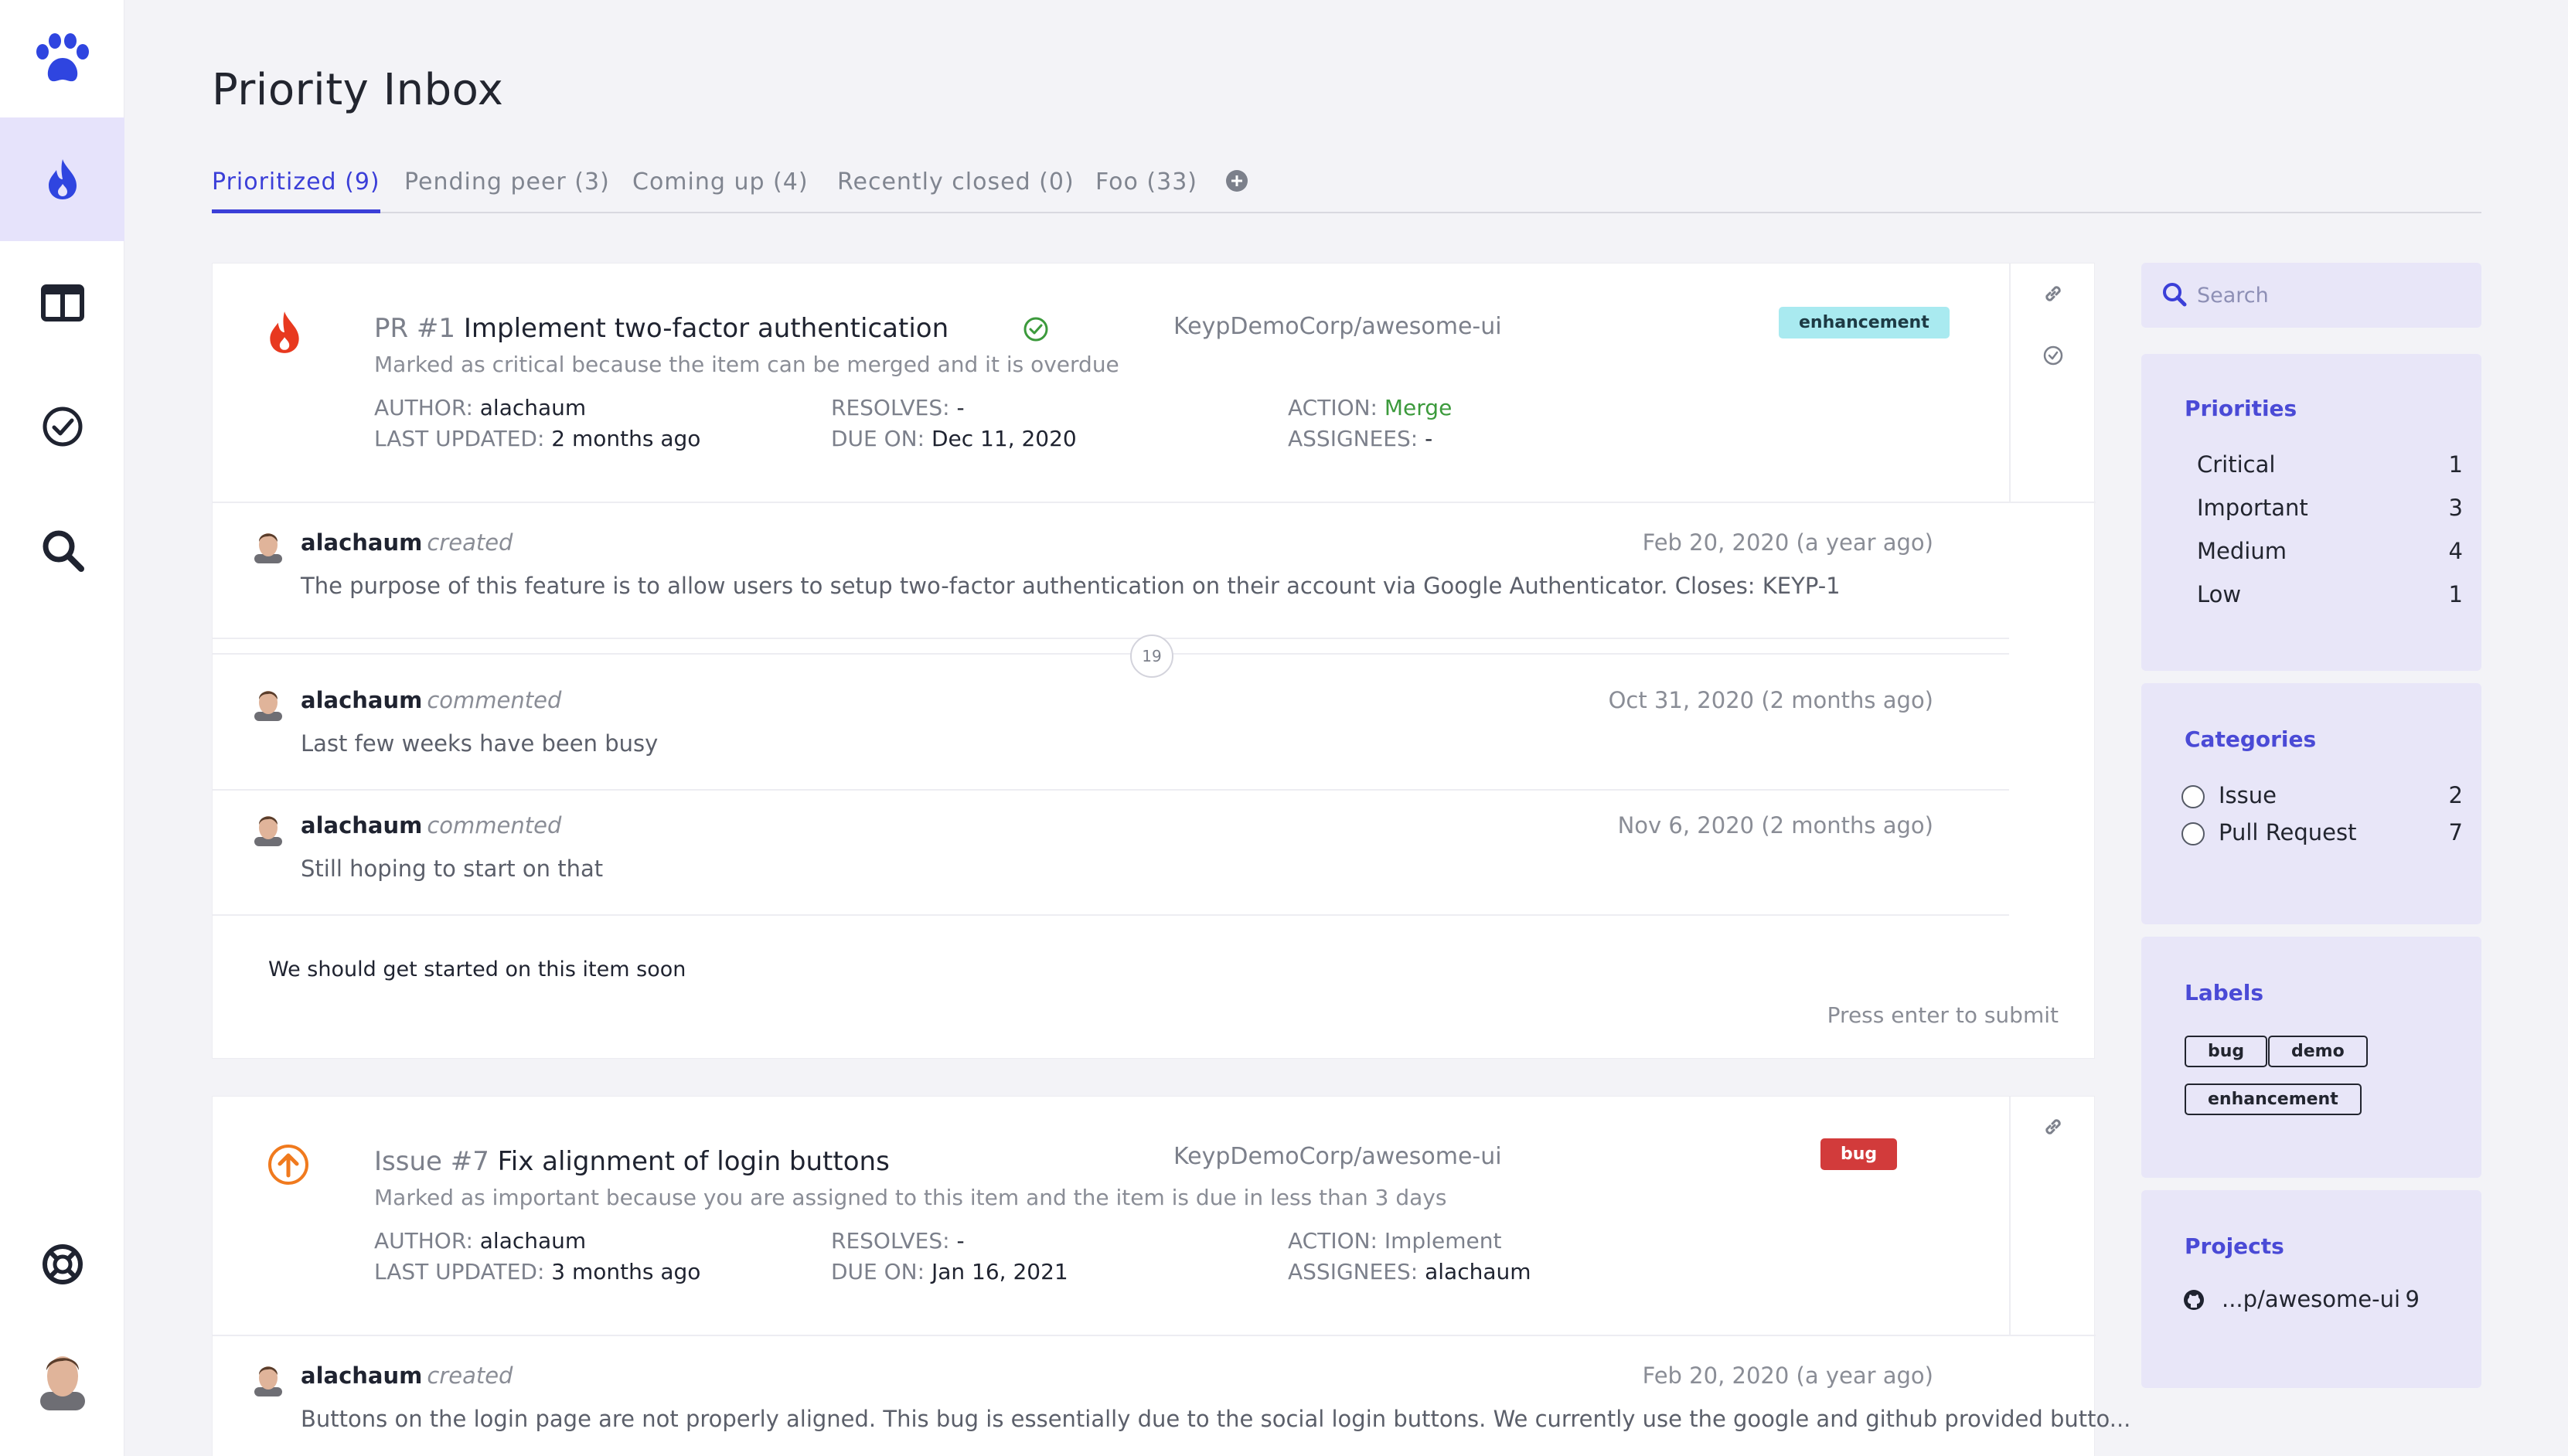  I want to click on pull-request-radio, so click(2193, 834).